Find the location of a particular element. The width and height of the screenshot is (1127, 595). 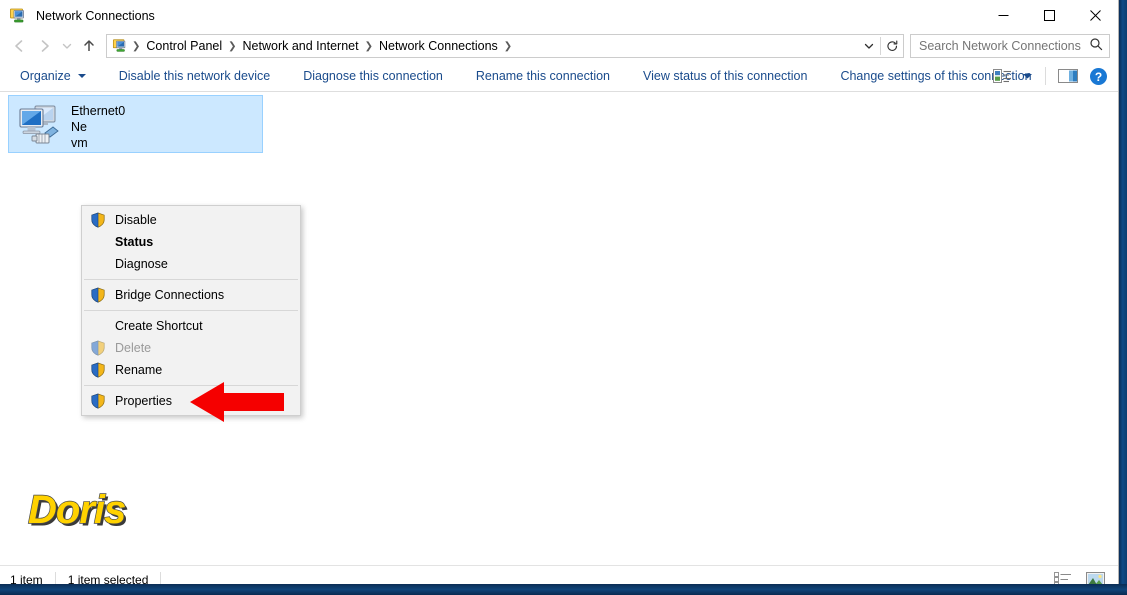

menu-item-bridge-connections: Bridge Connections is located at coordinates (191, 295).